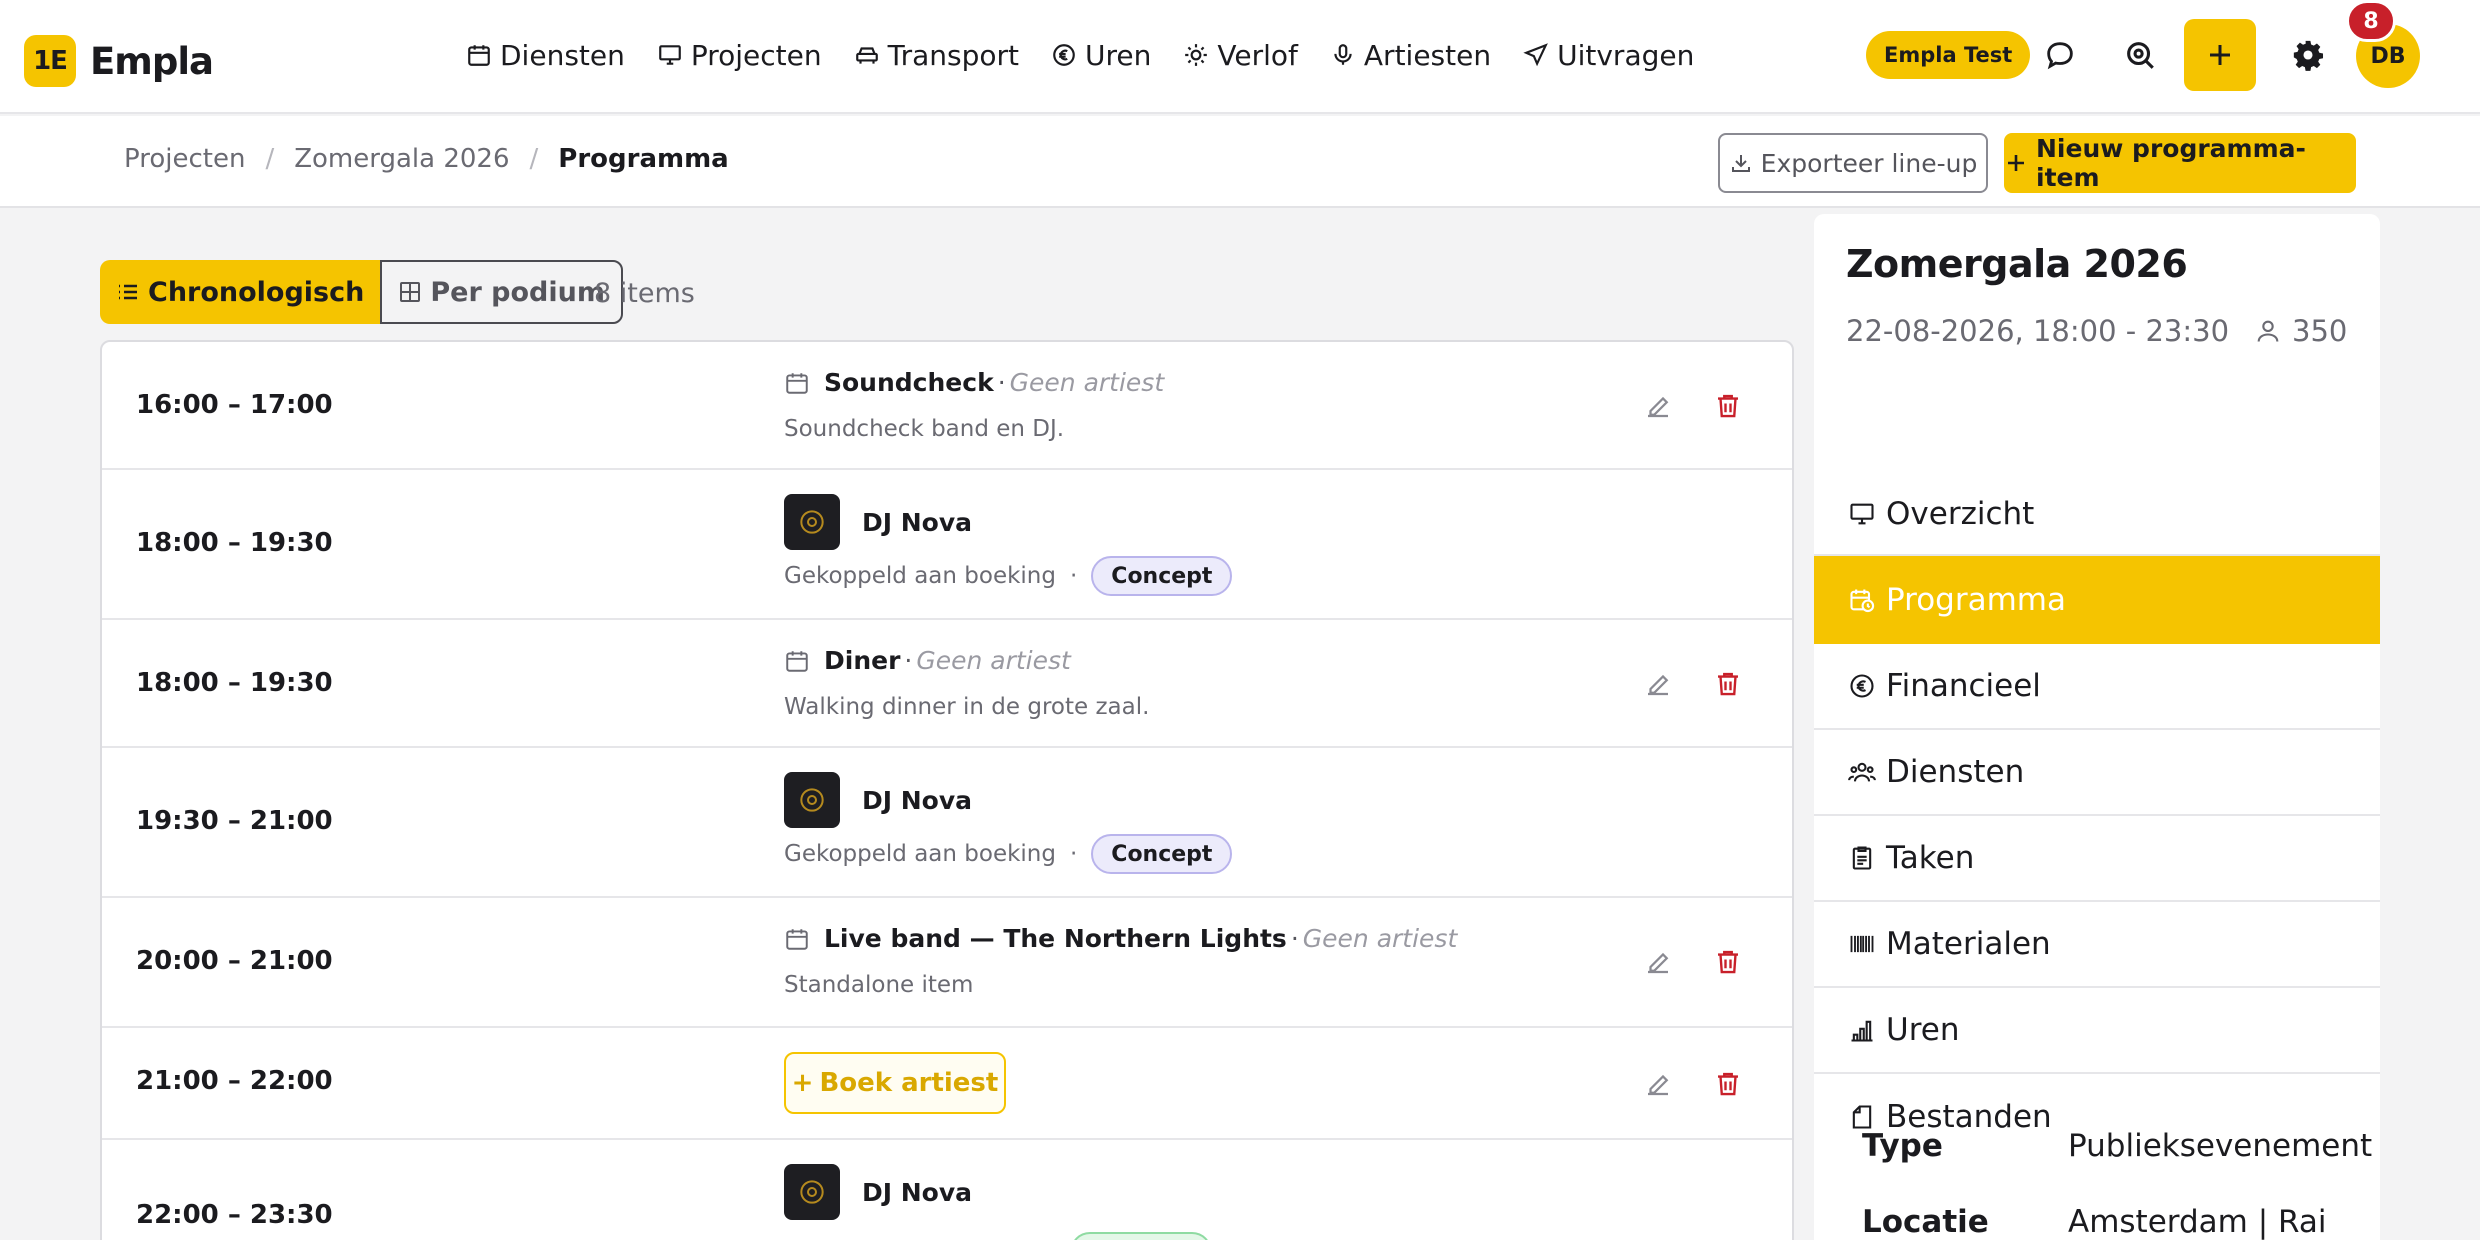 Image resolution: width=2480 pixels, height=1240 pixels. What do you see at coordinates (1869, 163) in the screenshot?
I see `export-label: Exporteer line-up` at bounding box center [1869, 163].